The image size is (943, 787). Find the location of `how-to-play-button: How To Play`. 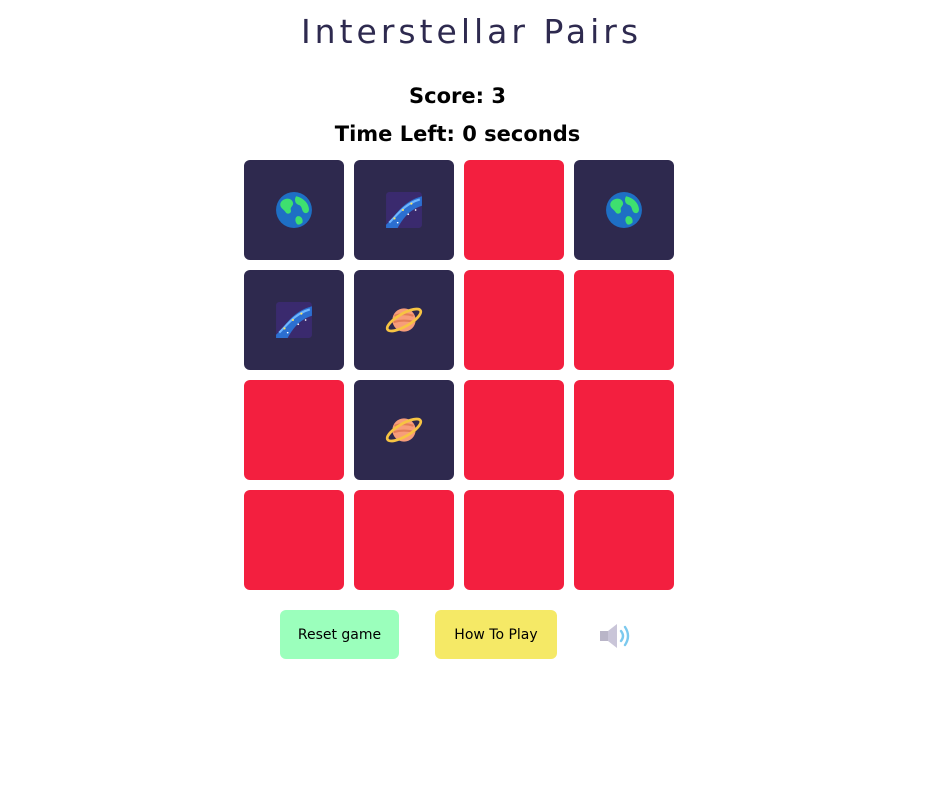

how-to-play-button: How To Play is located at coordinates (496, 634).